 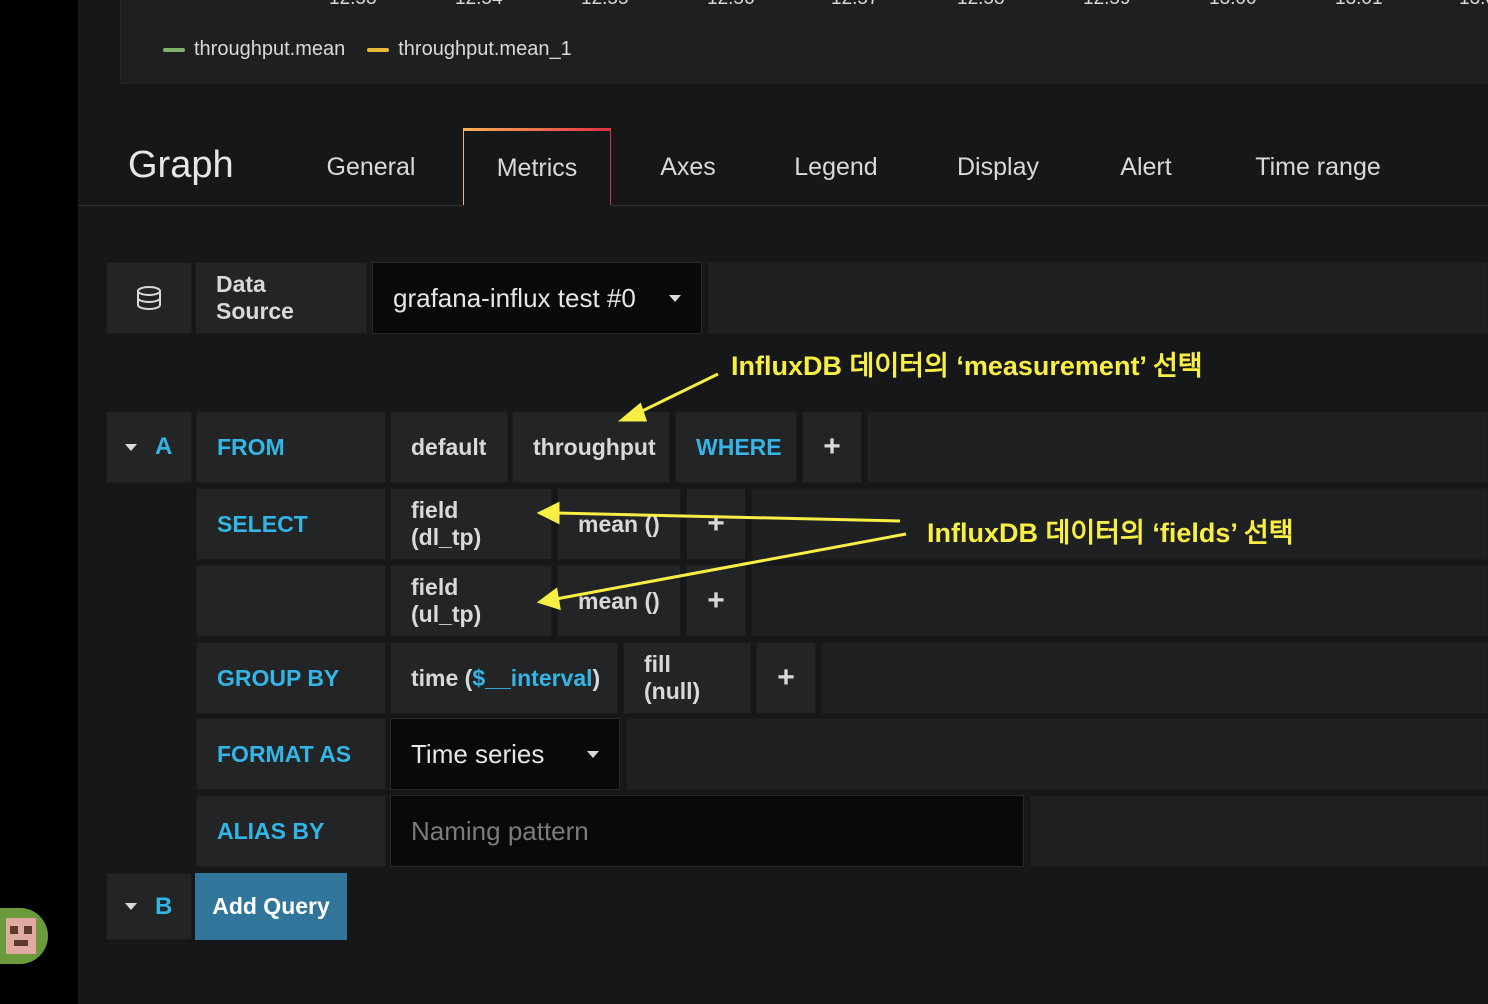 I want to click on database-icon, so click(x=149, y=298).